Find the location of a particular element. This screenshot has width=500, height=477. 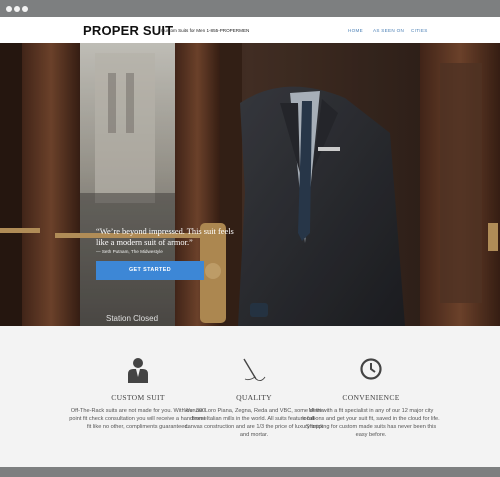

browser-chrome is located at coordinates (250, 8).